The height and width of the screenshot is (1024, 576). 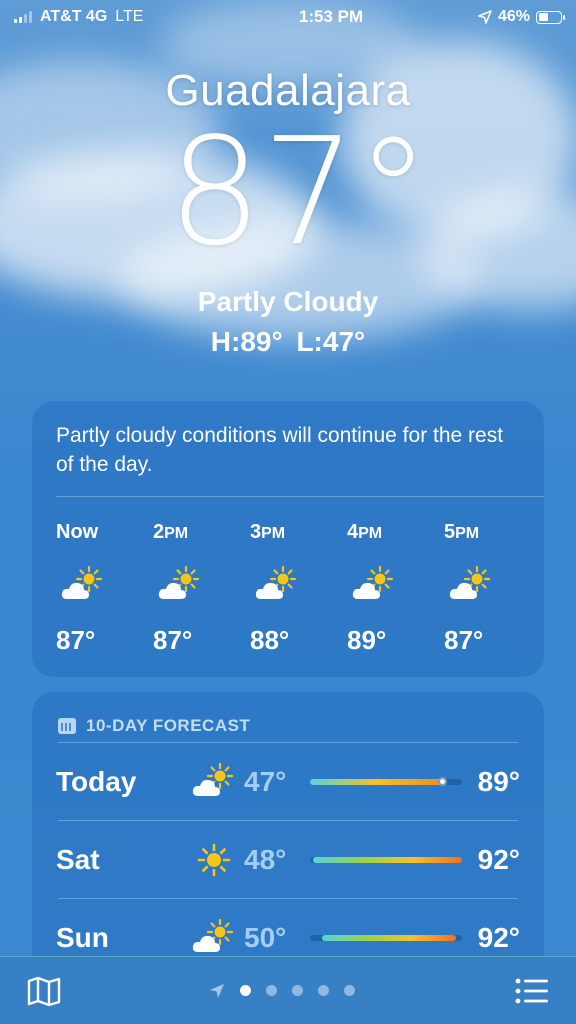 I want to click on status-time: 1:53 PM, so click(x=331, y=16).